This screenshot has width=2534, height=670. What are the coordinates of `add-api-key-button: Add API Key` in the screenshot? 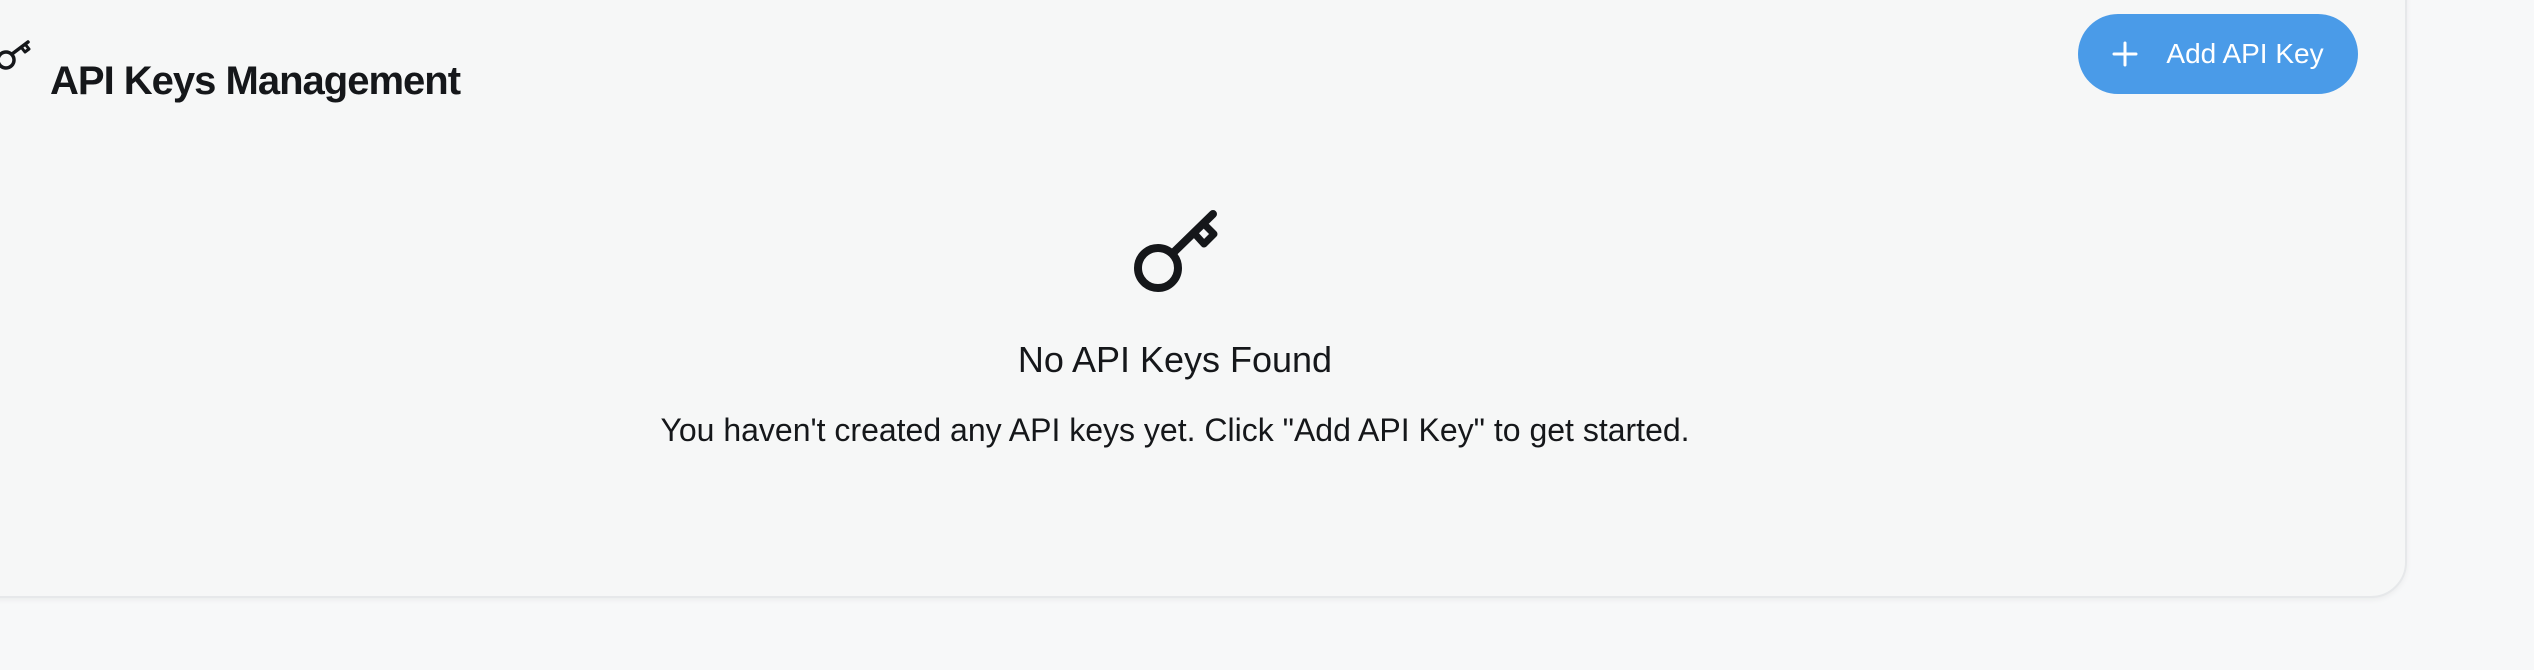 It's located at (2218, 54).